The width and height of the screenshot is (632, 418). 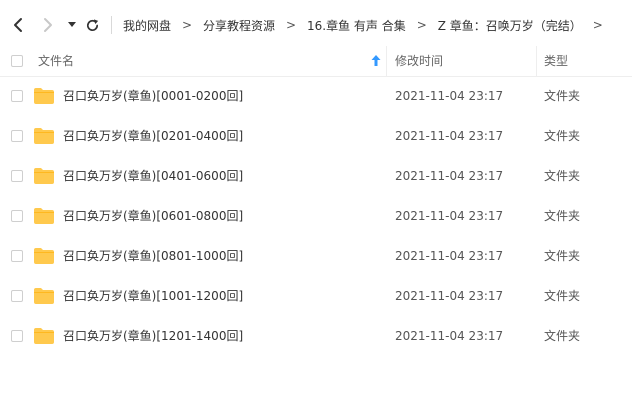 I want to click on history-dropdown, so click(x=72, y=25).